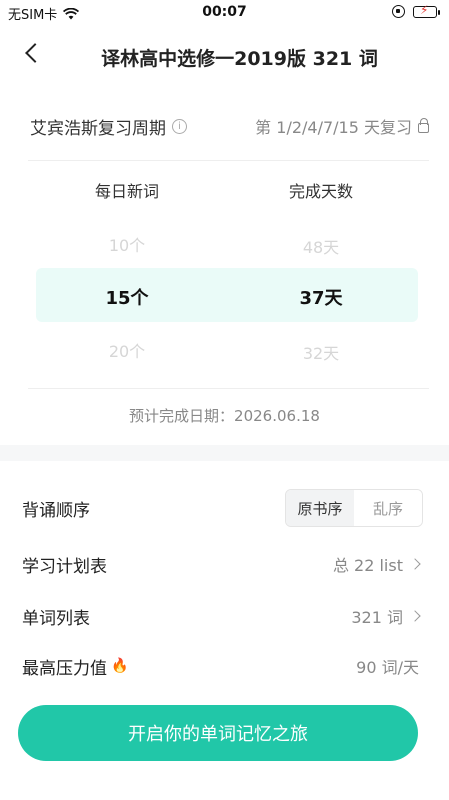 The width and height of the screenshot is (449, 800). Describe the element at coordinates (221, 616) in the screenshot. I see `word-list-row: 单词列表 321 词` at that location.